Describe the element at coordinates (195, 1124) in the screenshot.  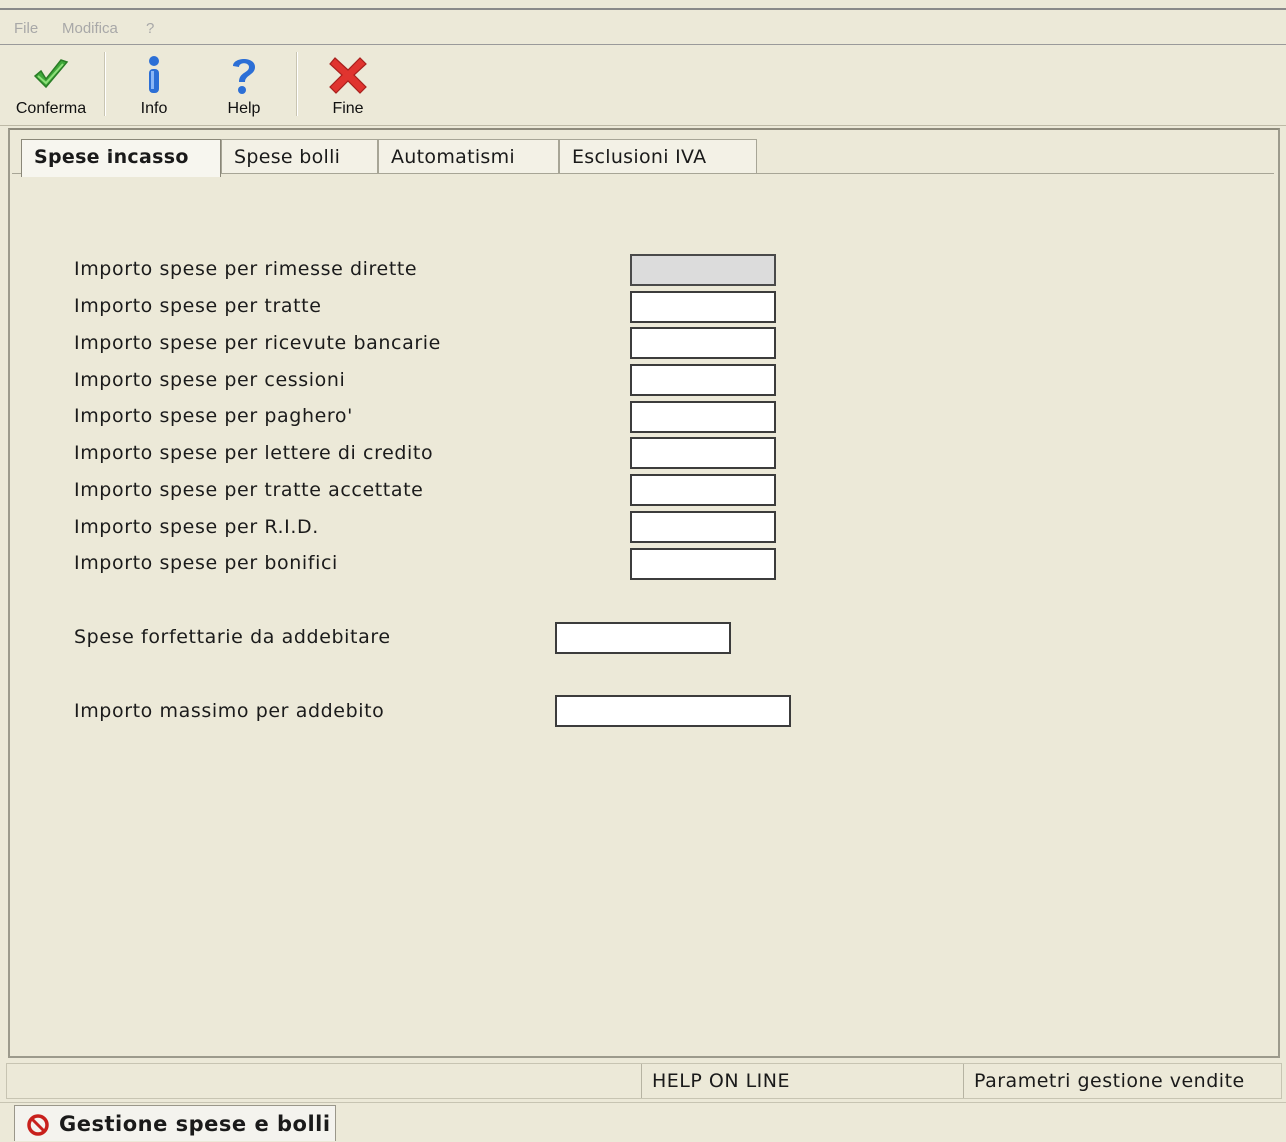
I see `window-tab-title: Gestione spese e bolli` at that location.